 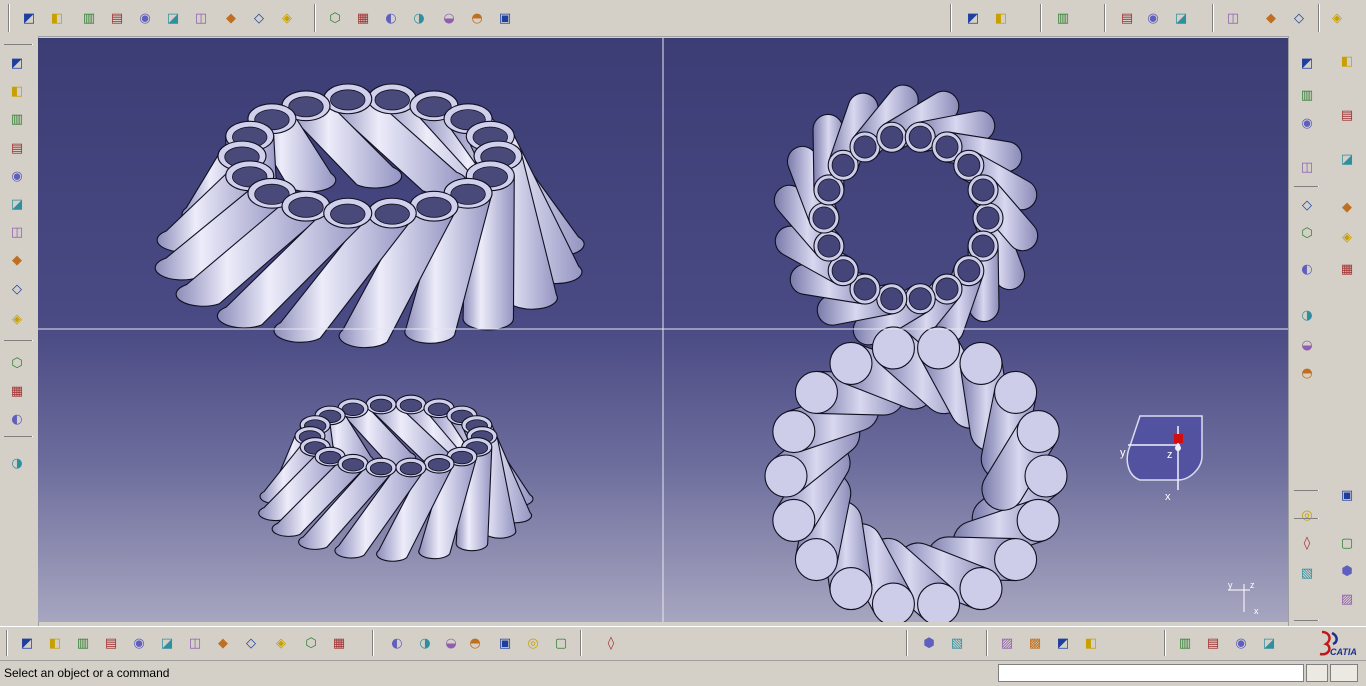 What do you see at coordinates (17, 463) in the screenshot?
I see `capture-icon: ◑` at bounding box center [17, 463].